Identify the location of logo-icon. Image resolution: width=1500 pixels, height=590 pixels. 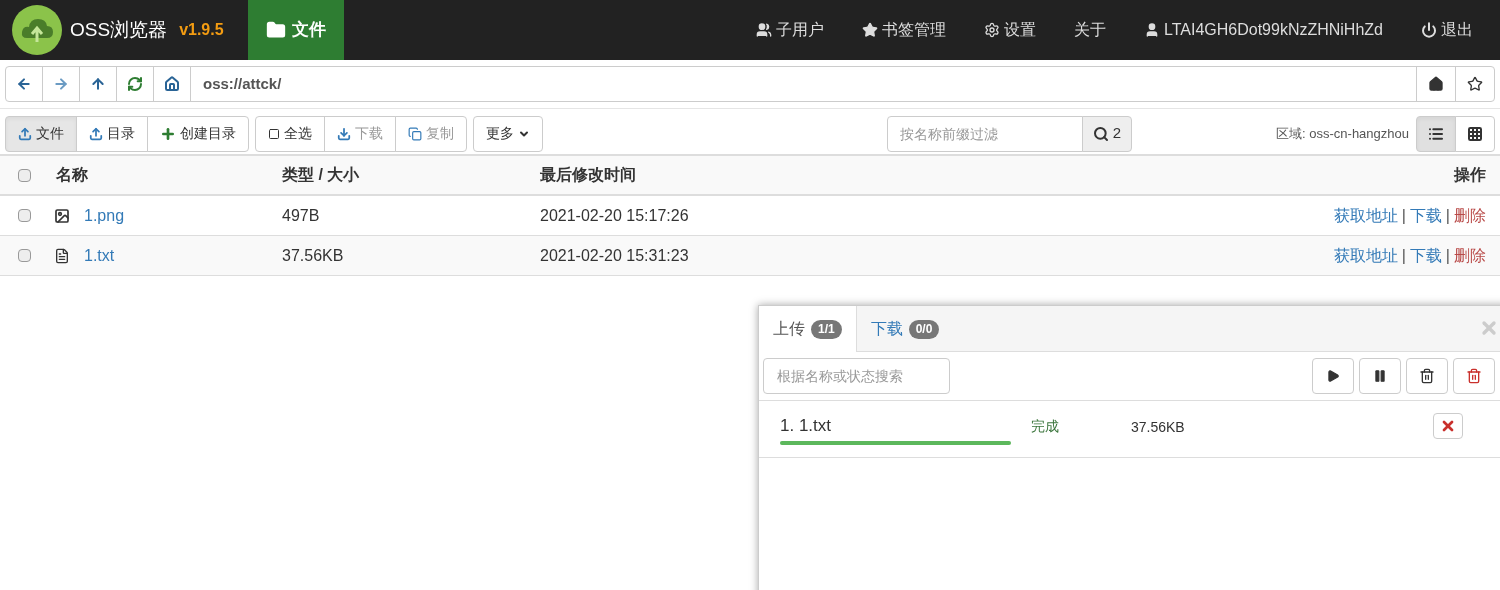
(37, 30).